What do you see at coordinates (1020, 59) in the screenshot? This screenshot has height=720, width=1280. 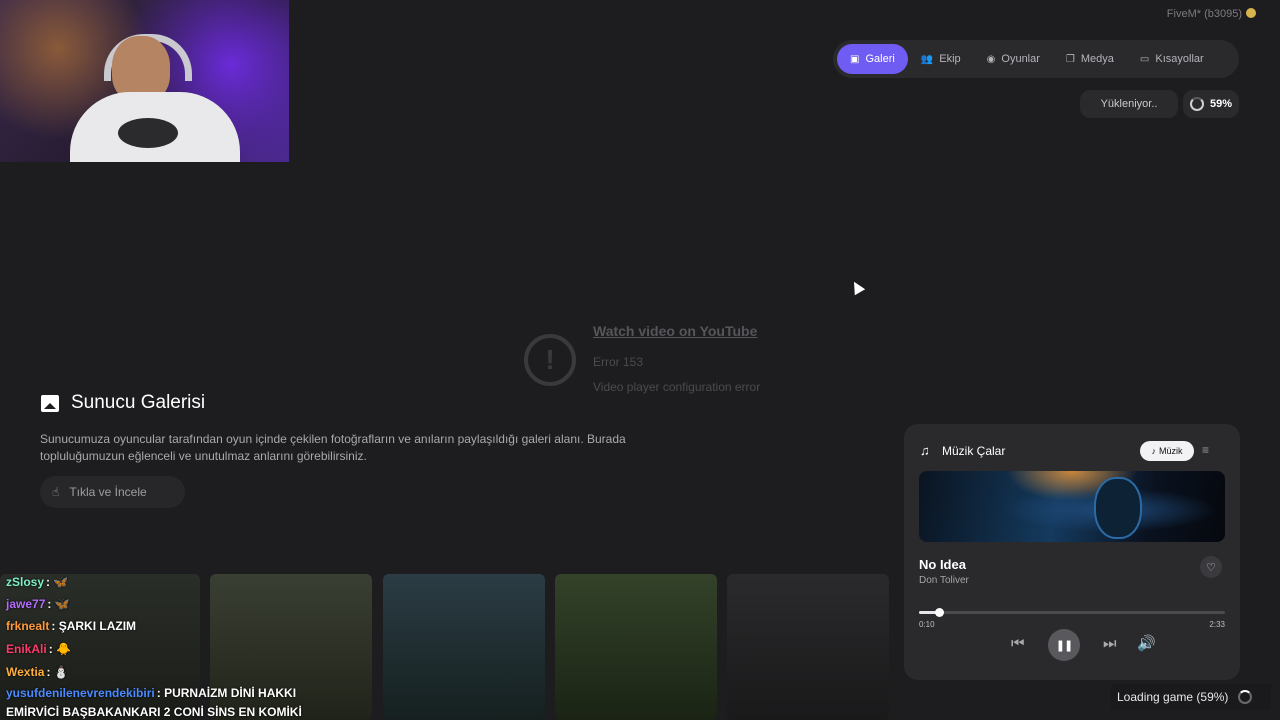 I see `tab-label: Oyunlar` at bounding box center [1020, 59].